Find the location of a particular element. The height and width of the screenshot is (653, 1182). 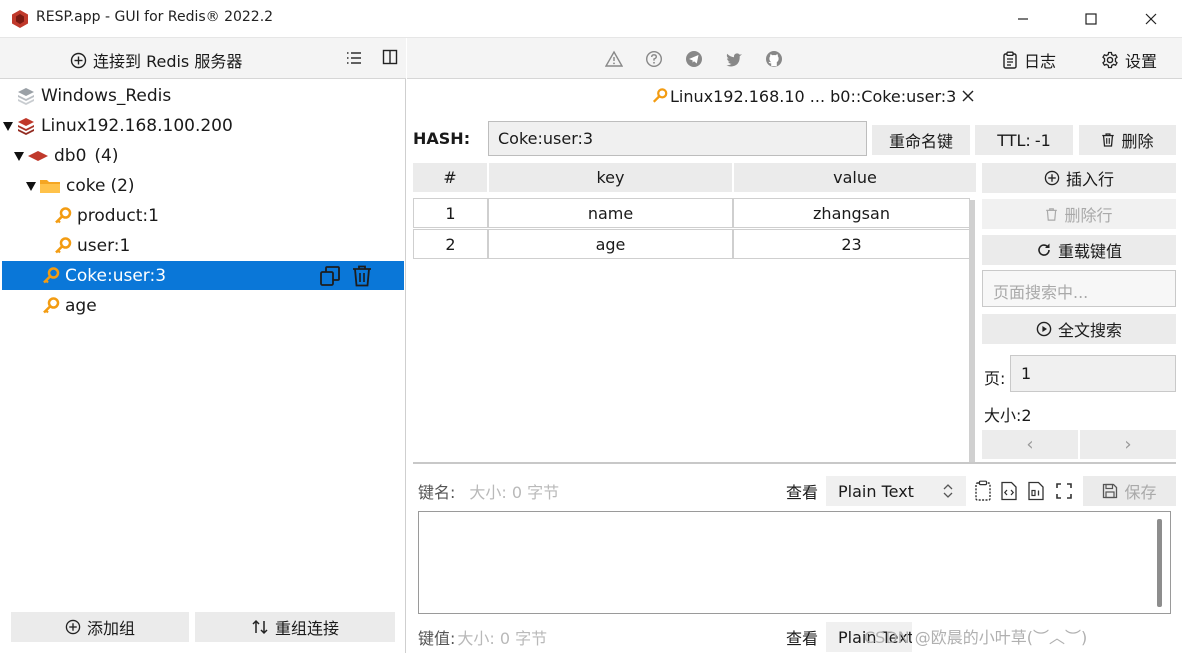

reload-value-button: 重载键值 is located at coordinates (1079, 250).